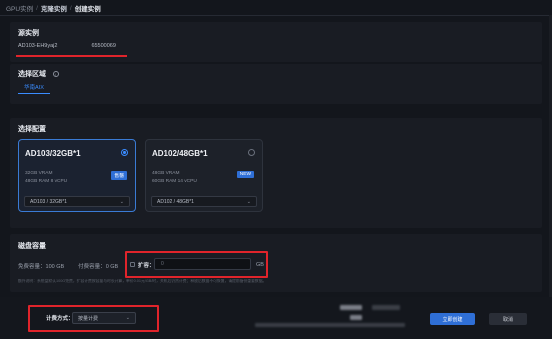 Image resolution: width=552 pixels, height=339 pixels. I want to click on card-spec-ram: 60GB RAM 14 vCPU, so click(174, 181).